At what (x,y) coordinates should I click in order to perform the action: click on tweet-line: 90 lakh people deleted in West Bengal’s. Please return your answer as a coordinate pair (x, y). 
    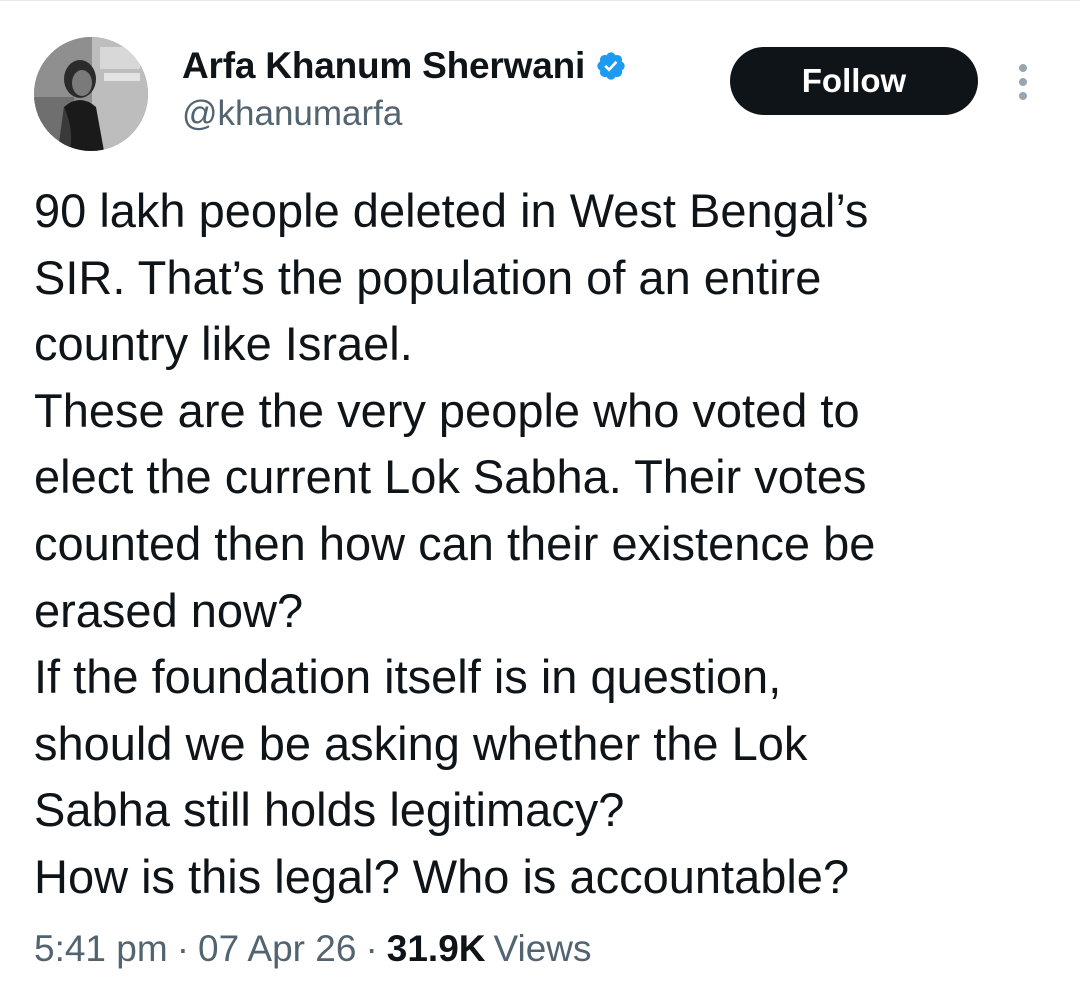
    Looking at the image, I should click on (451, 210).